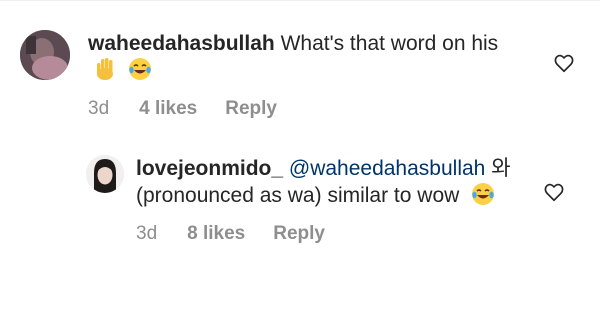  What do you see at coordinates (326, 234) in the screenshot?
I see `comment-meta: 3d 8 likes Reply` at bounding box center [326, 234].